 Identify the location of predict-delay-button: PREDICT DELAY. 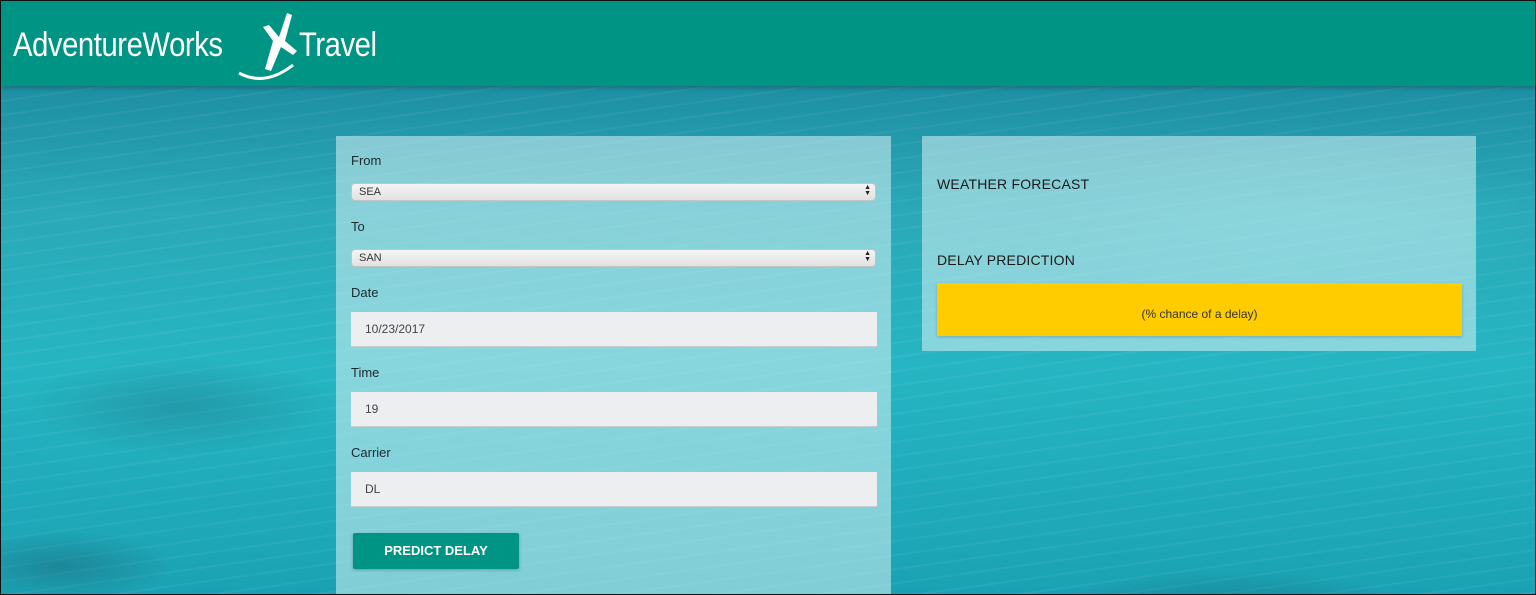
(436, 551).